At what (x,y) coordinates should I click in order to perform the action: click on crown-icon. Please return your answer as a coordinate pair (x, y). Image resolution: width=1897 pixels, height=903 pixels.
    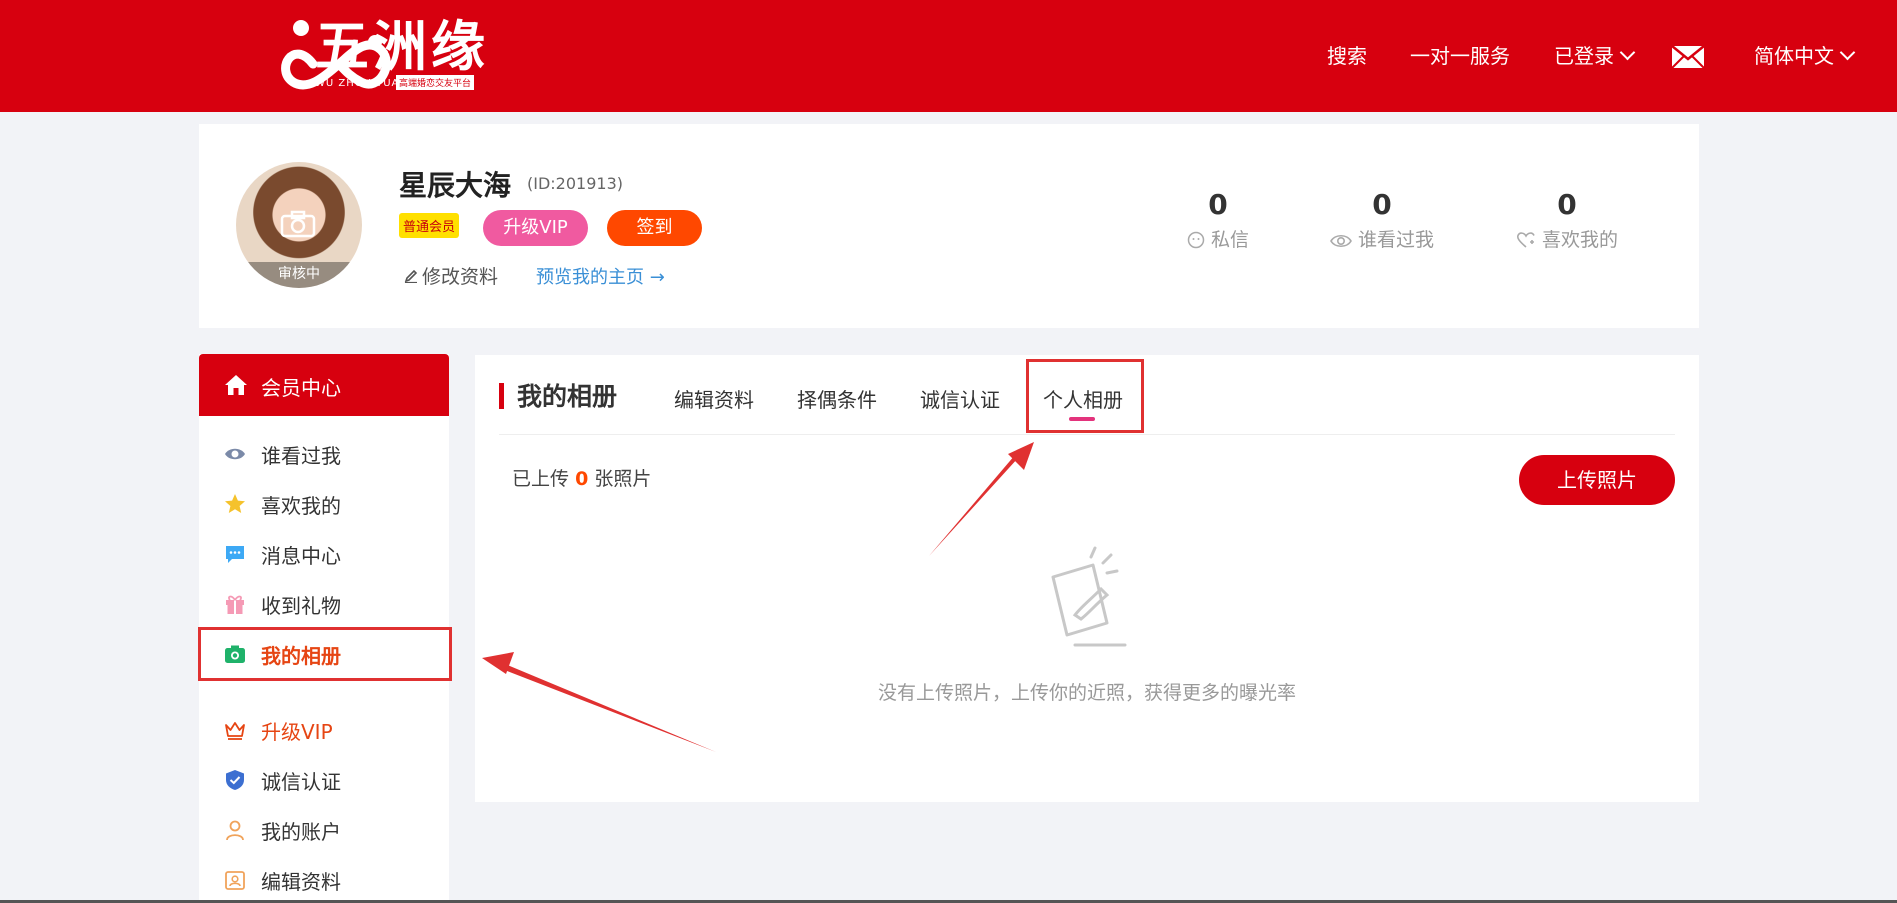
    Looking at the image, I should click on (235, 731).